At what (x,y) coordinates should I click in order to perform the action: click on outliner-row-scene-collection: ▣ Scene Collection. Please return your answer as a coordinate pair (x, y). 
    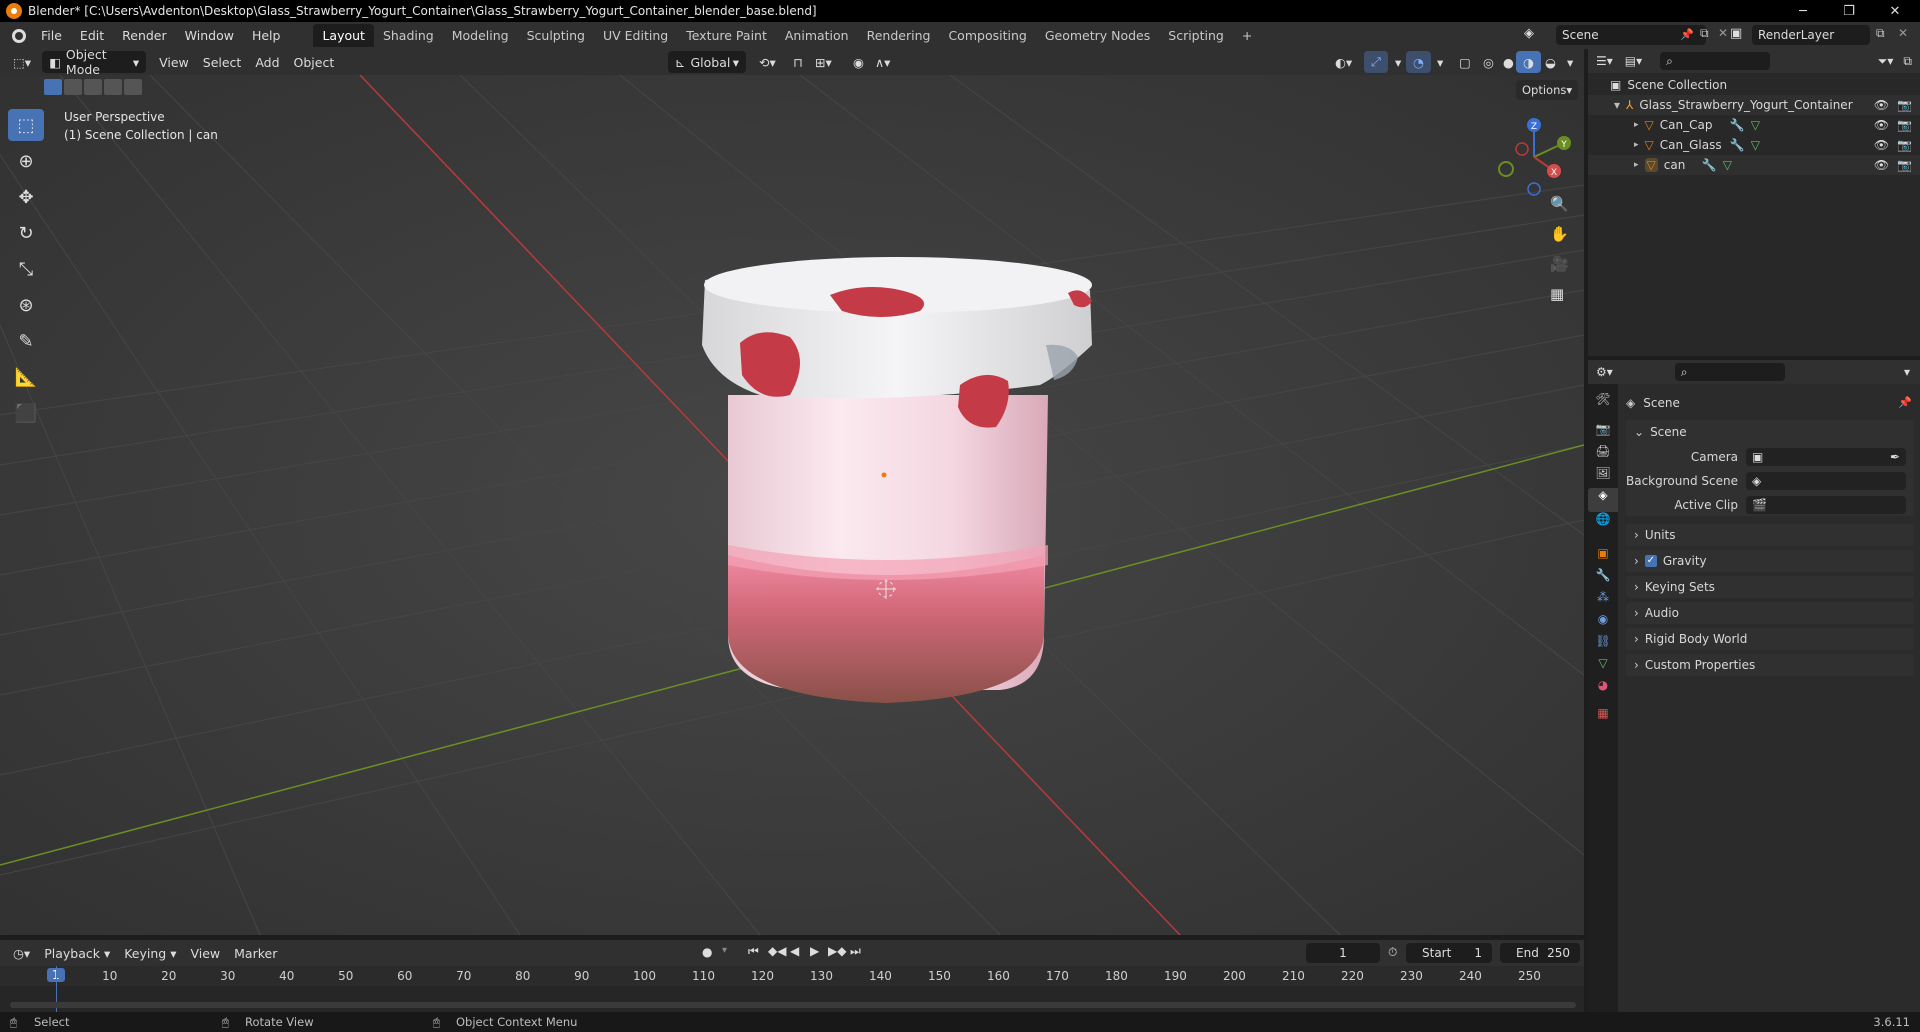
    Looking at the image, I should click on (1754, 85).